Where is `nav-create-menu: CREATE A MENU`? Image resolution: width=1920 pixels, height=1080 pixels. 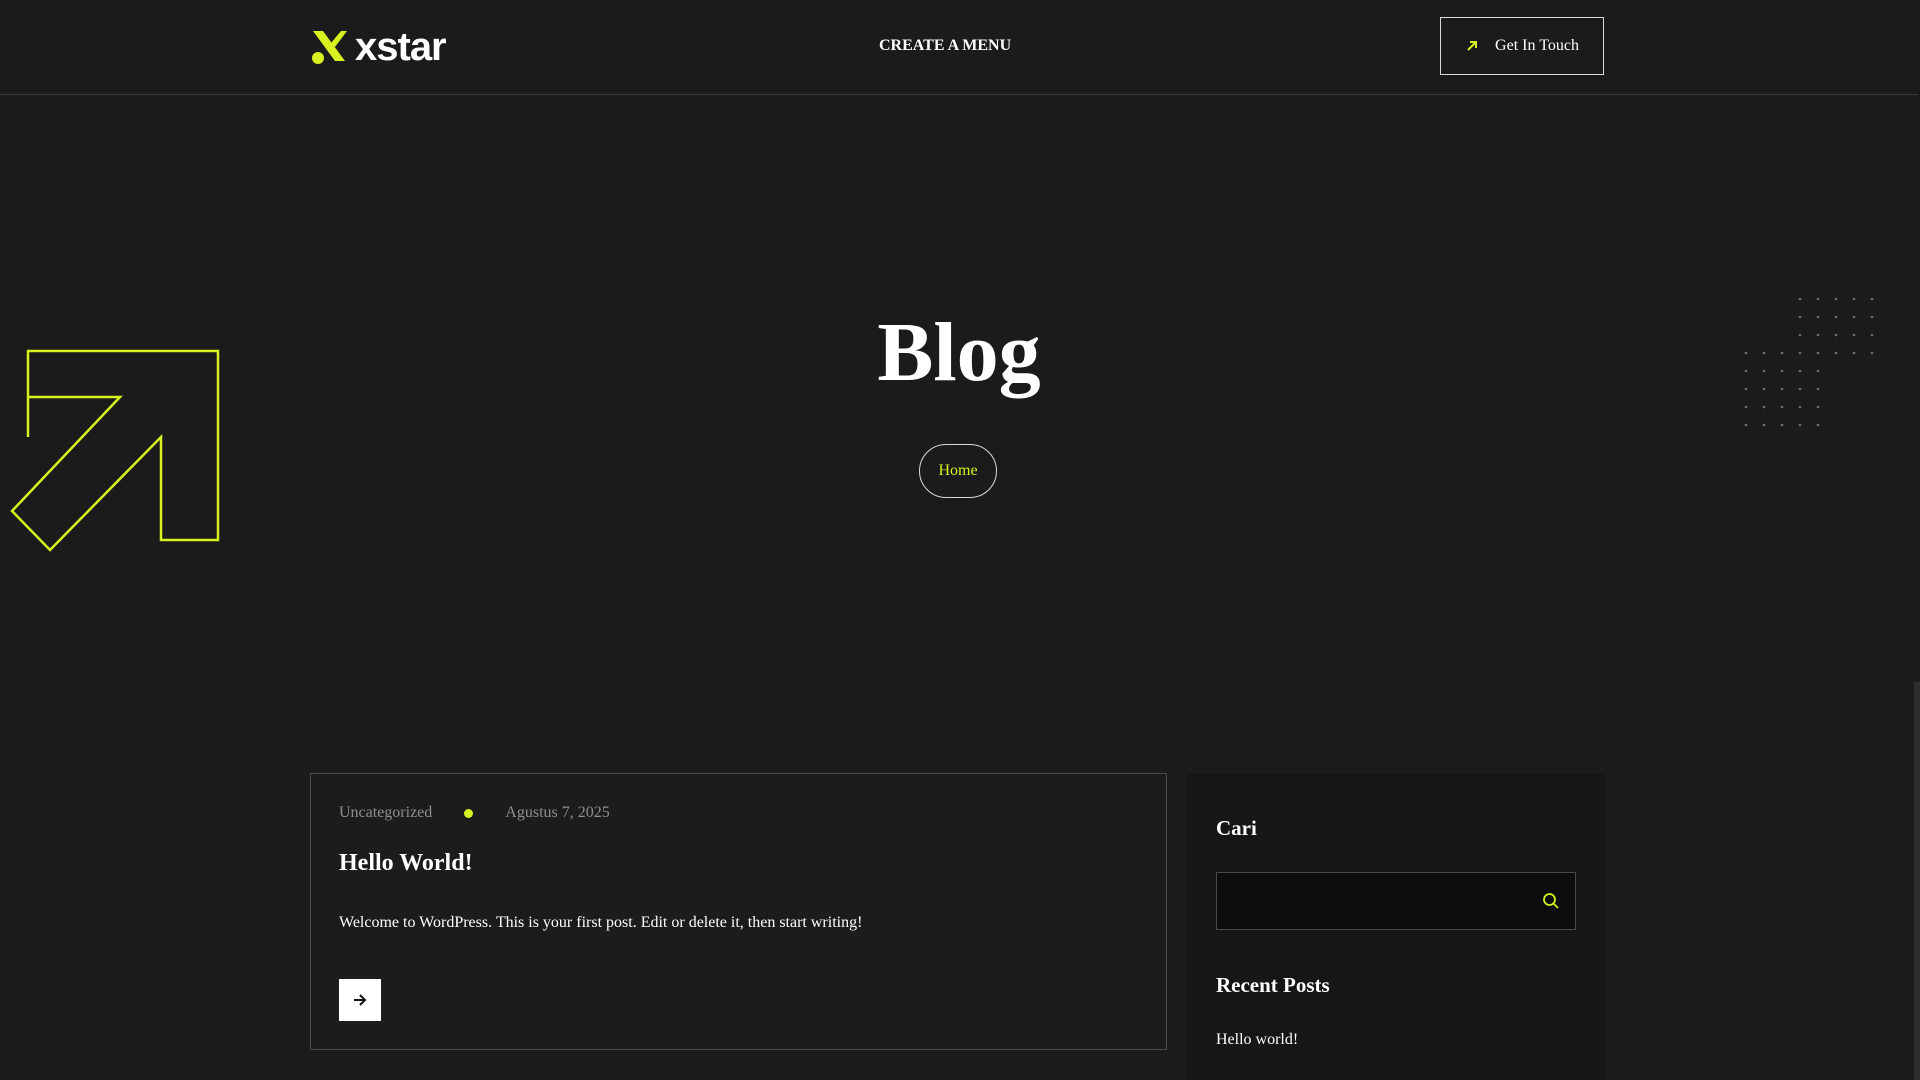 nav-create-menu: CREATE A MENU is located at coordinates (945, 46).